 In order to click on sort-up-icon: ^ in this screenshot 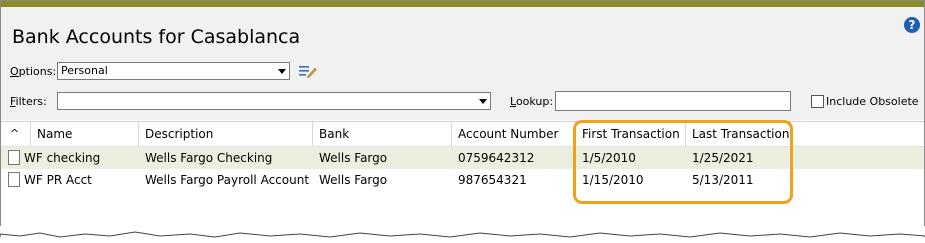, I will do `click(16, 134)`.